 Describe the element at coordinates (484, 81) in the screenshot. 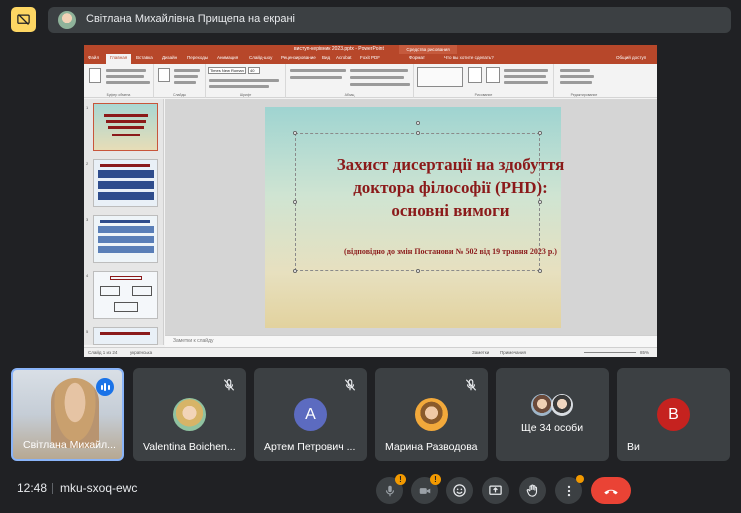

I see `ribbon-group-drawing: Рисование` at that location.